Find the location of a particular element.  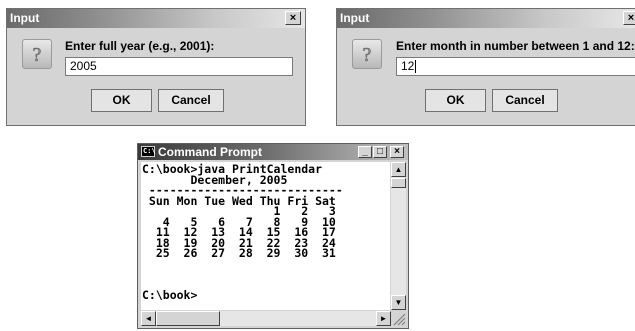

maximize-button: □ is located at coordinates (380, 152).